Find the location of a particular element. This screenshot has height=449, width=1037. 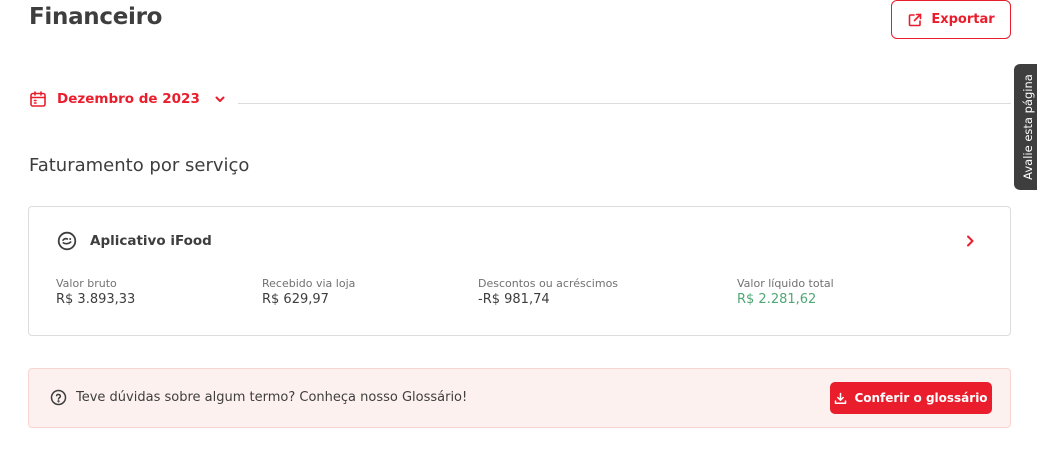

download-icon is located at coordinates (840, 398).